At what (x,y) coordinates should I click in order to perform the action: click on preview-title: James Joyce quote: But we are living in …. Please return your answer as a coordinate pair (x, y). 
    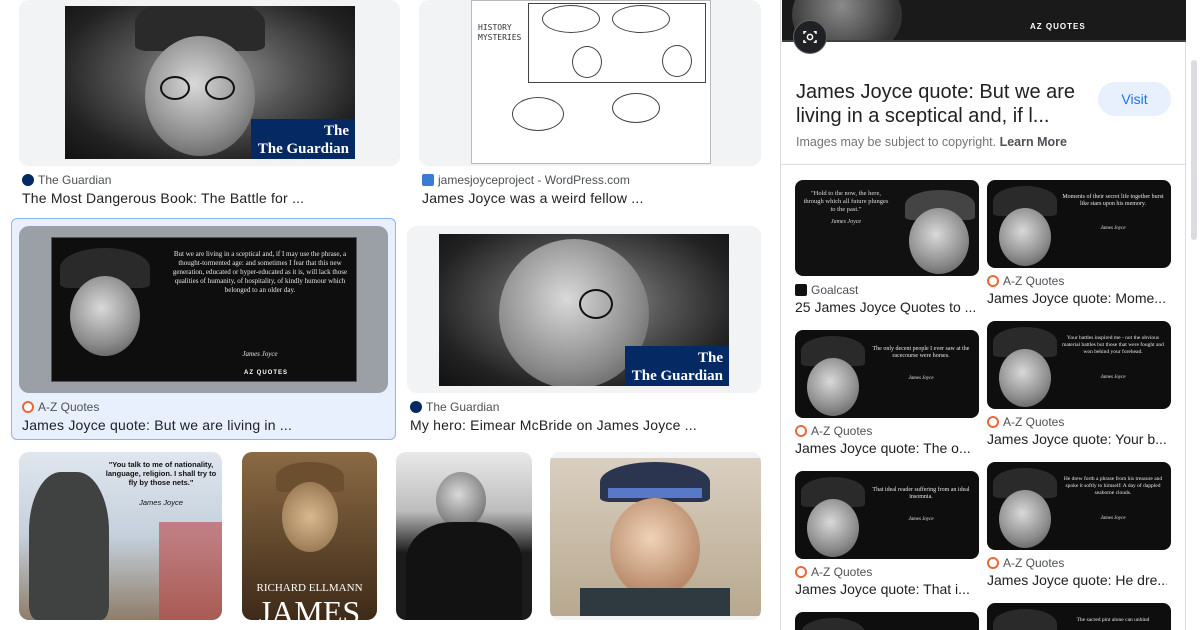
    Looking at the image, I should click on (941, 104).